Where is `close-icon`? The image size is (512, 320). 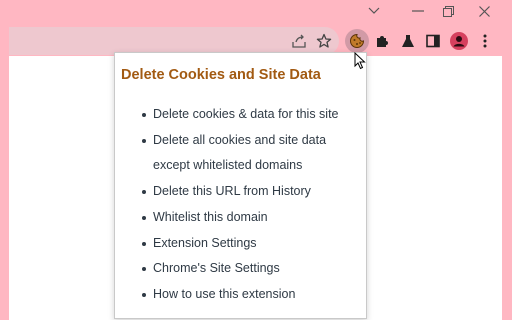
close-icon is located at coordinates (484, 11).